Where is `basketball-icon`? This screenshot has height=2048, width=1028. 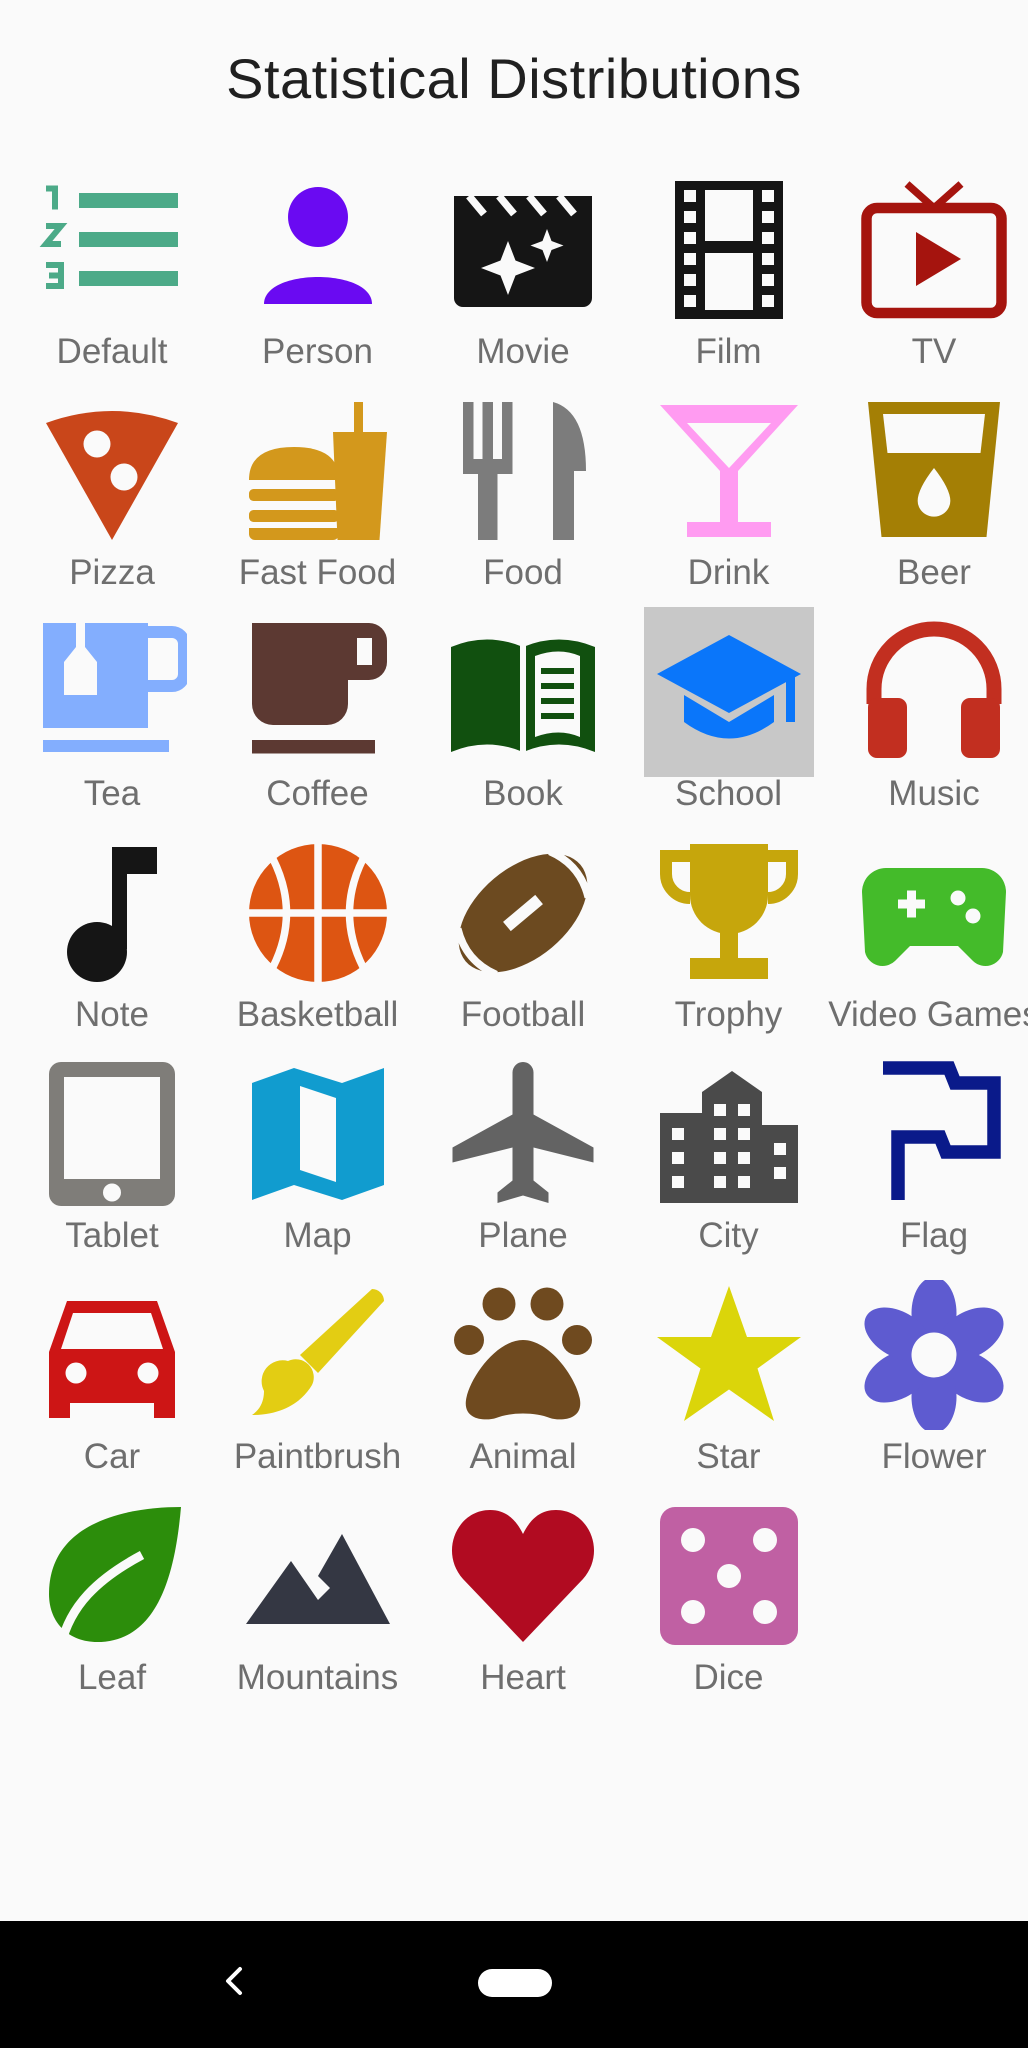 basketball-icon is located at coordinates (318, 913).